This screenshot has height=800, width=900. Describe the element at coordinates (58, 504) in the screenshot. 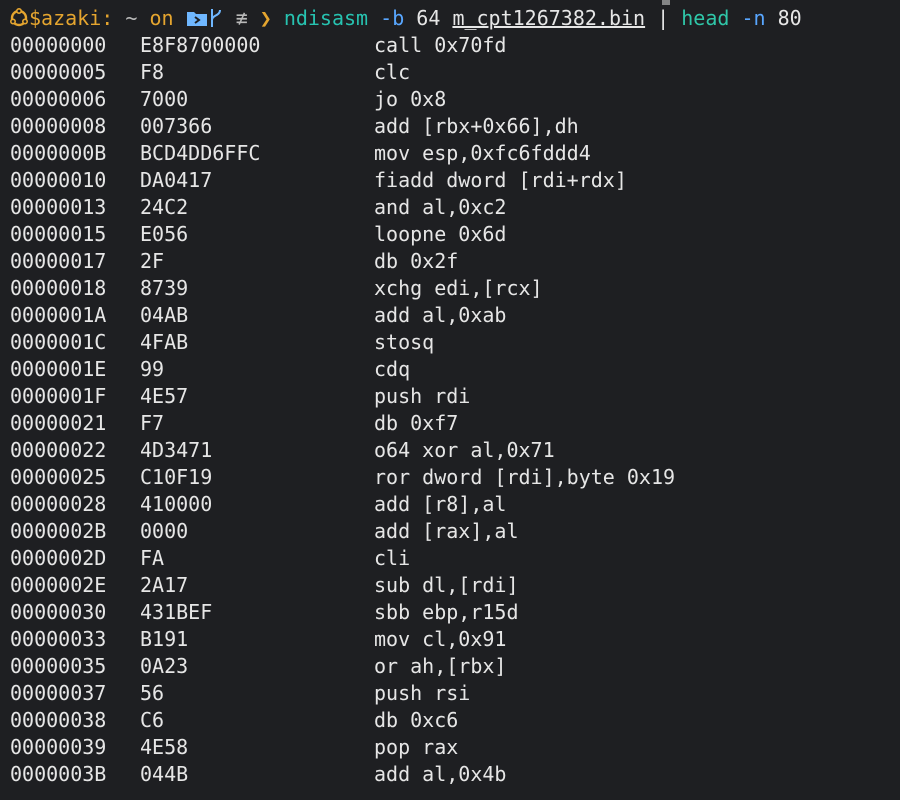

I see `offset-cell: 00000028` at that location.